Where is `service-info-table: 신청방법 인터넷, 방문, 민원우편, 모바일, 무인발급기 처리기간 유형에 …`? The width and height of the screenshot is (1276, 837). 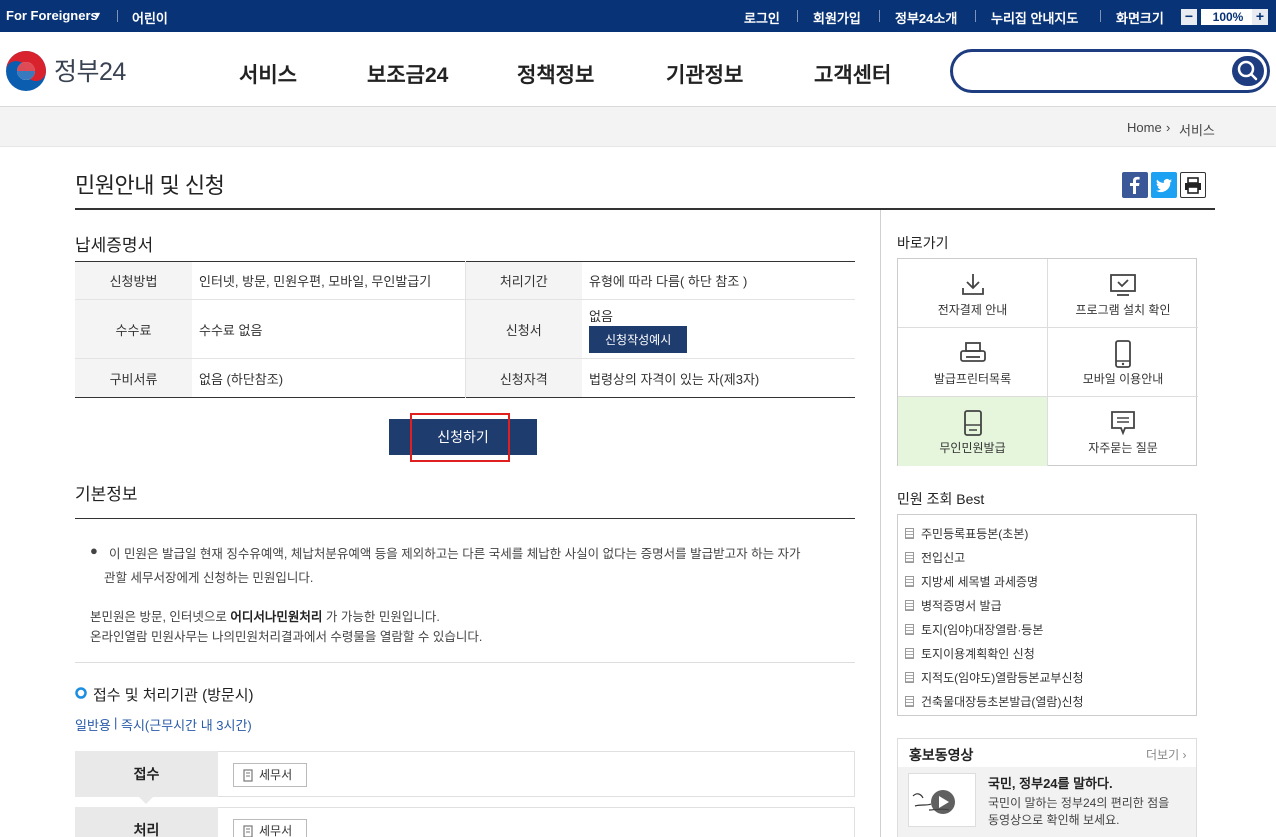
service-info-table: 신청방법 인터넷, 방문, 민원우편, 모바일, 무인발급기 처리기간 유형에 … is located at coordinates (465, 329).